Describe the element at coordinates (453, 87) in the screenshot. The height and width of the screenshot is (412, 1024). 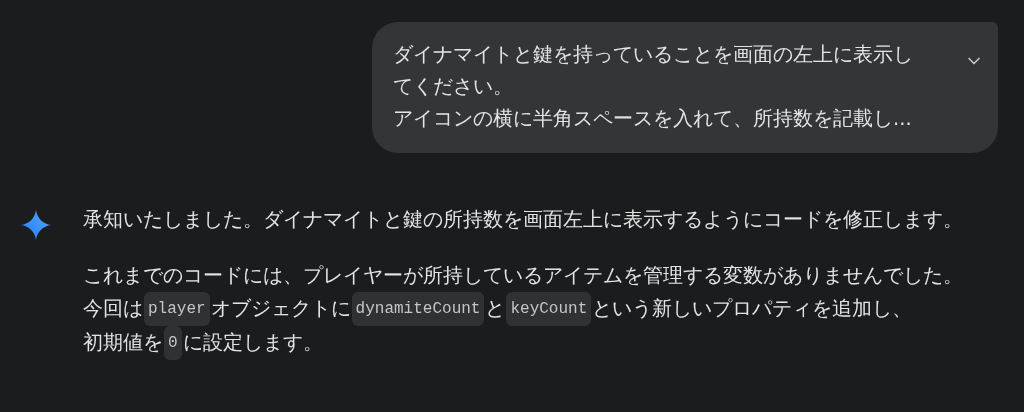
I see `message-text: てください。` at that location.